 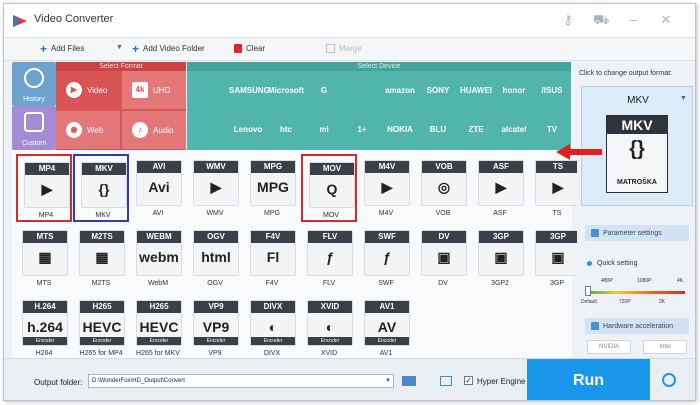 What do you see at coordinates (438, 130) in the screenshot?
I see `device-brand: BLU` at bounding box center [438, 130].